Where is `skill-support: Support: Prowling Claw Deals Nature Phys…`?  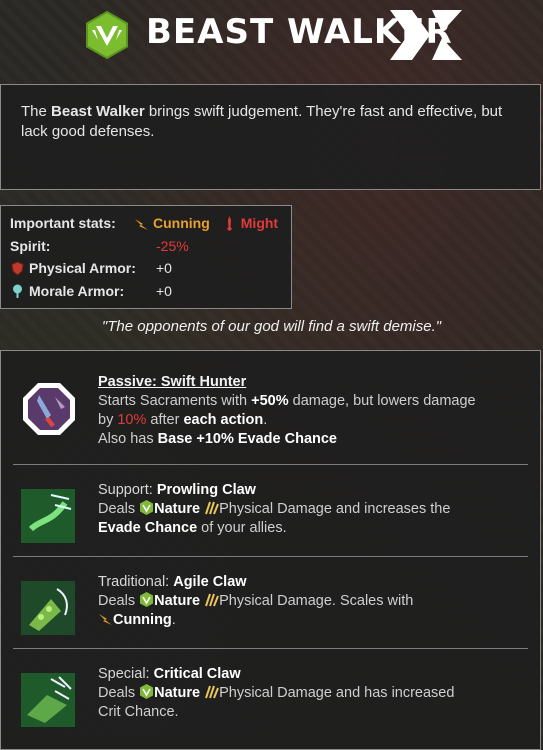 skill-support: Support: Prowling Claw Deals Nature Phys… is located at coordinates (270, 511).